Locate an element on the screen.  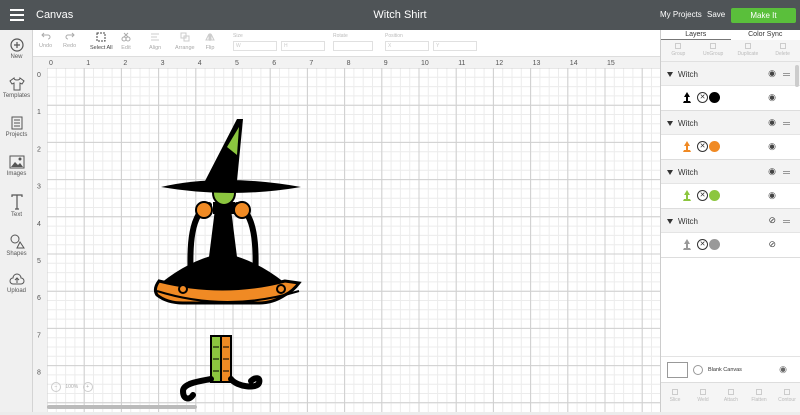
slice-button: Slice is located at coordinates (675, 397).